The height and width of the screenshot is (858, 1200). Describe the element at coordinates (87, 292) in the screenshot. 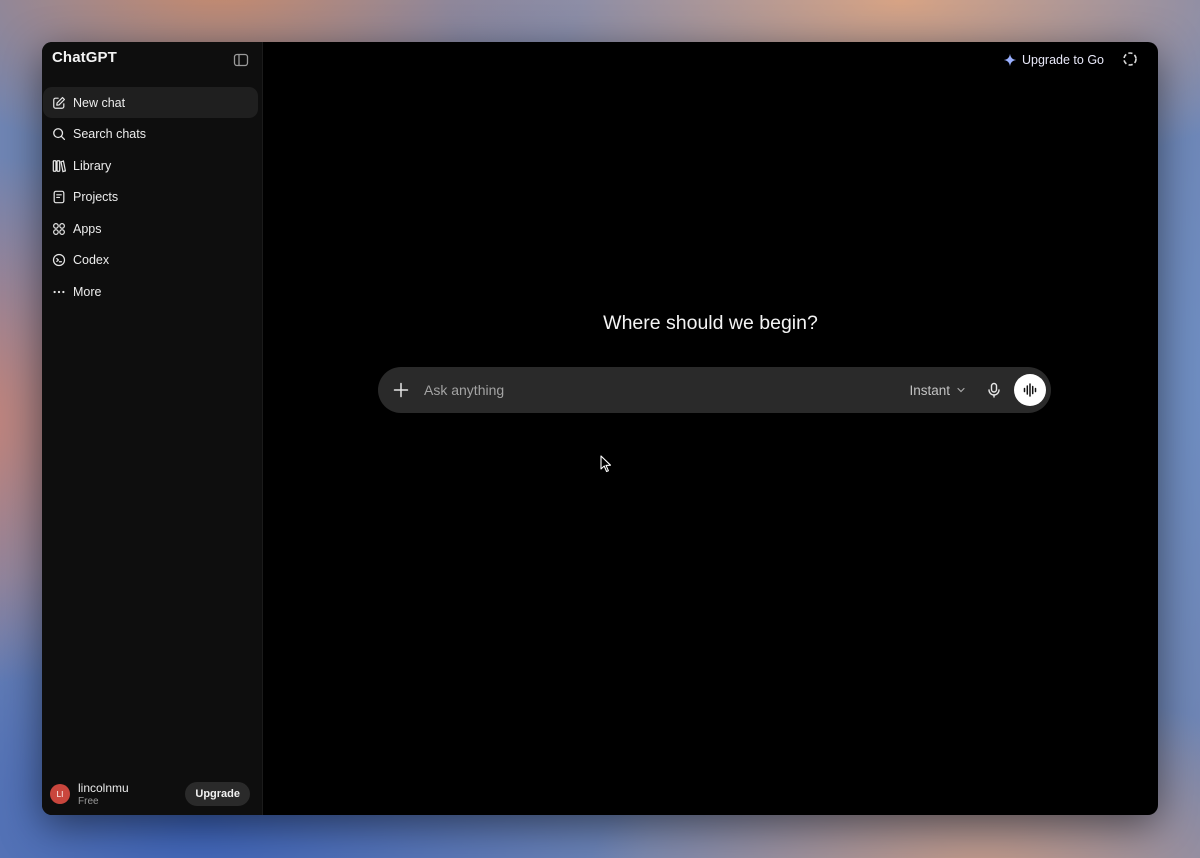

I see `sidebar-item-label: More` at that location.